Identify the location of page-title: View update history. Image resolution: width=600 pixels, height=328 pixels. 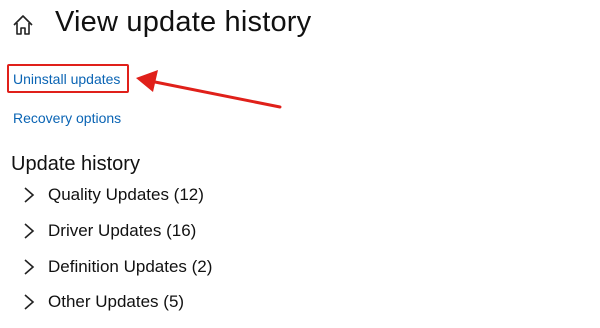
(183, 22).